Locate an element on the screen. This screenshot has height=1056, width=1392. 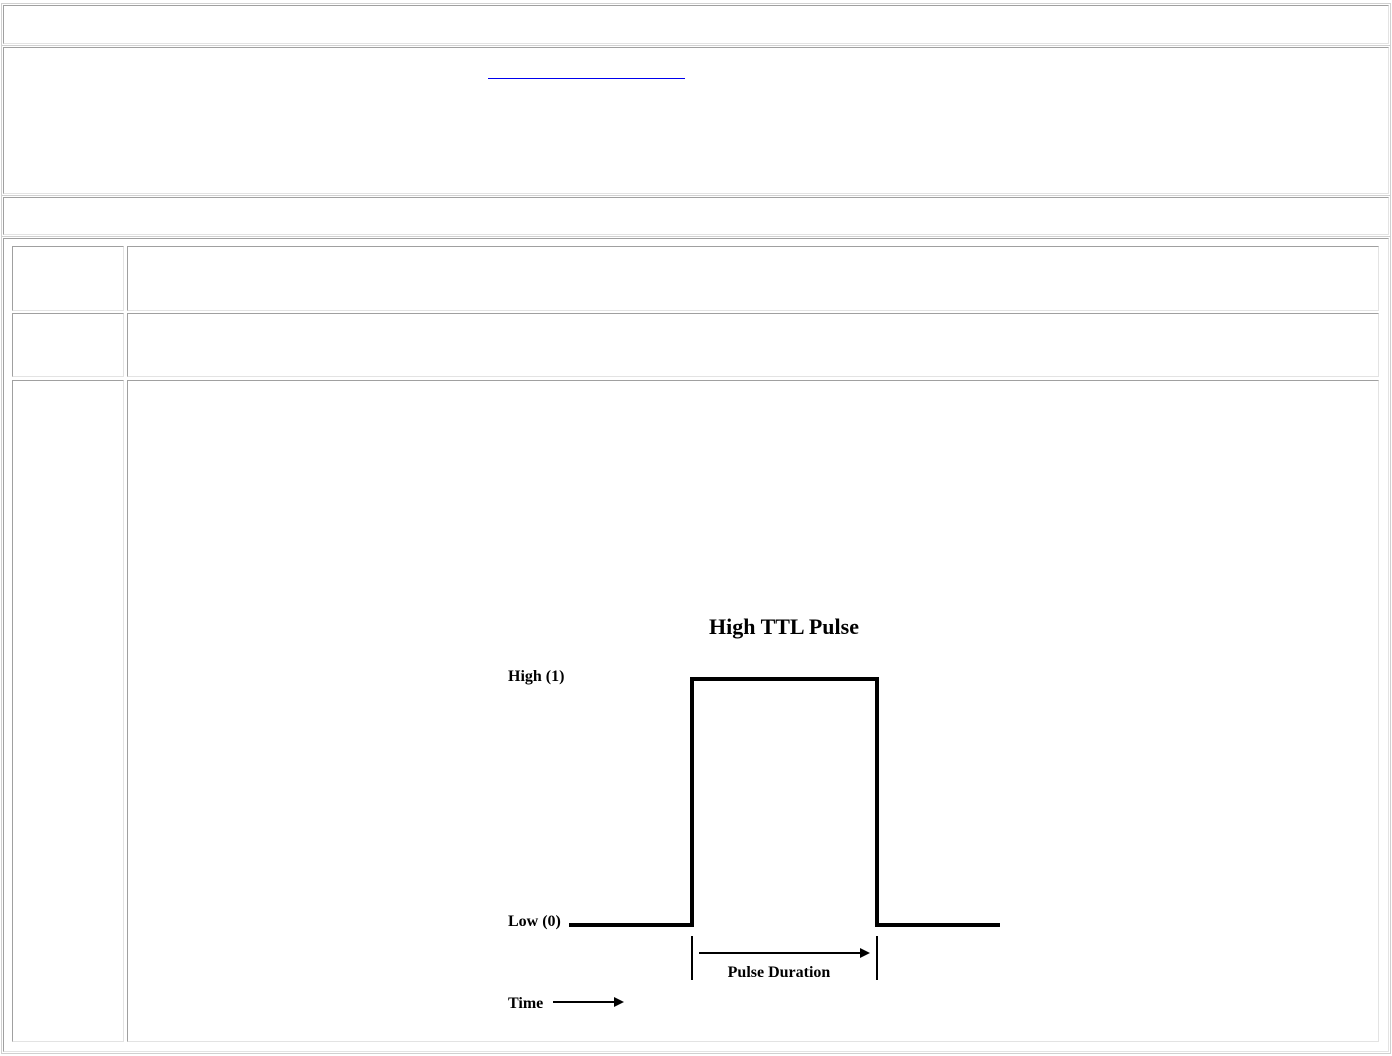
duration-arrowhead is located at coordinates (865, 953).